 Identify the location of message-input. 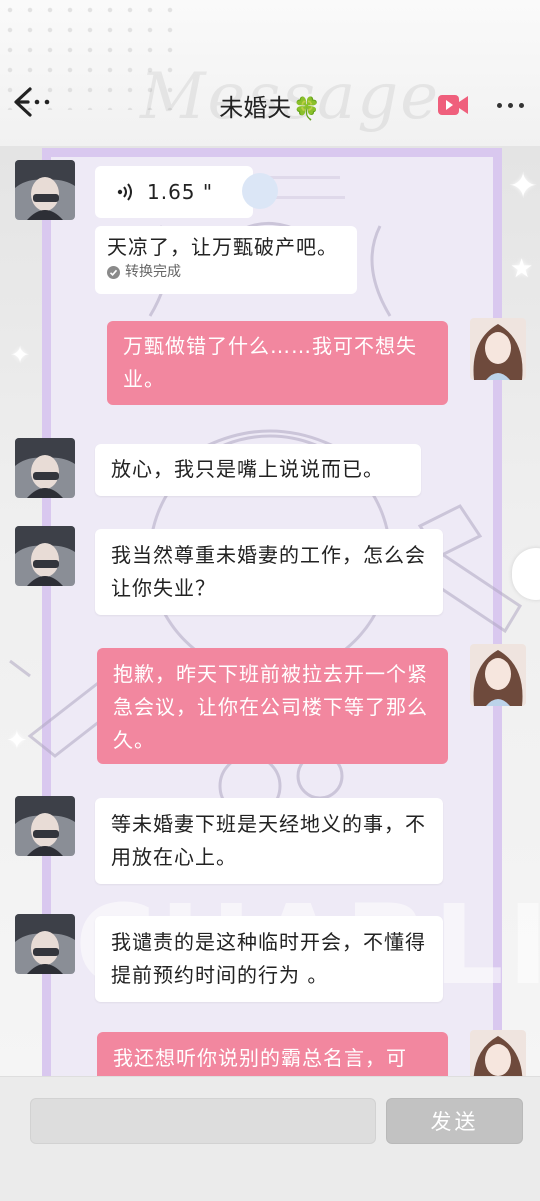
(203, 1121).